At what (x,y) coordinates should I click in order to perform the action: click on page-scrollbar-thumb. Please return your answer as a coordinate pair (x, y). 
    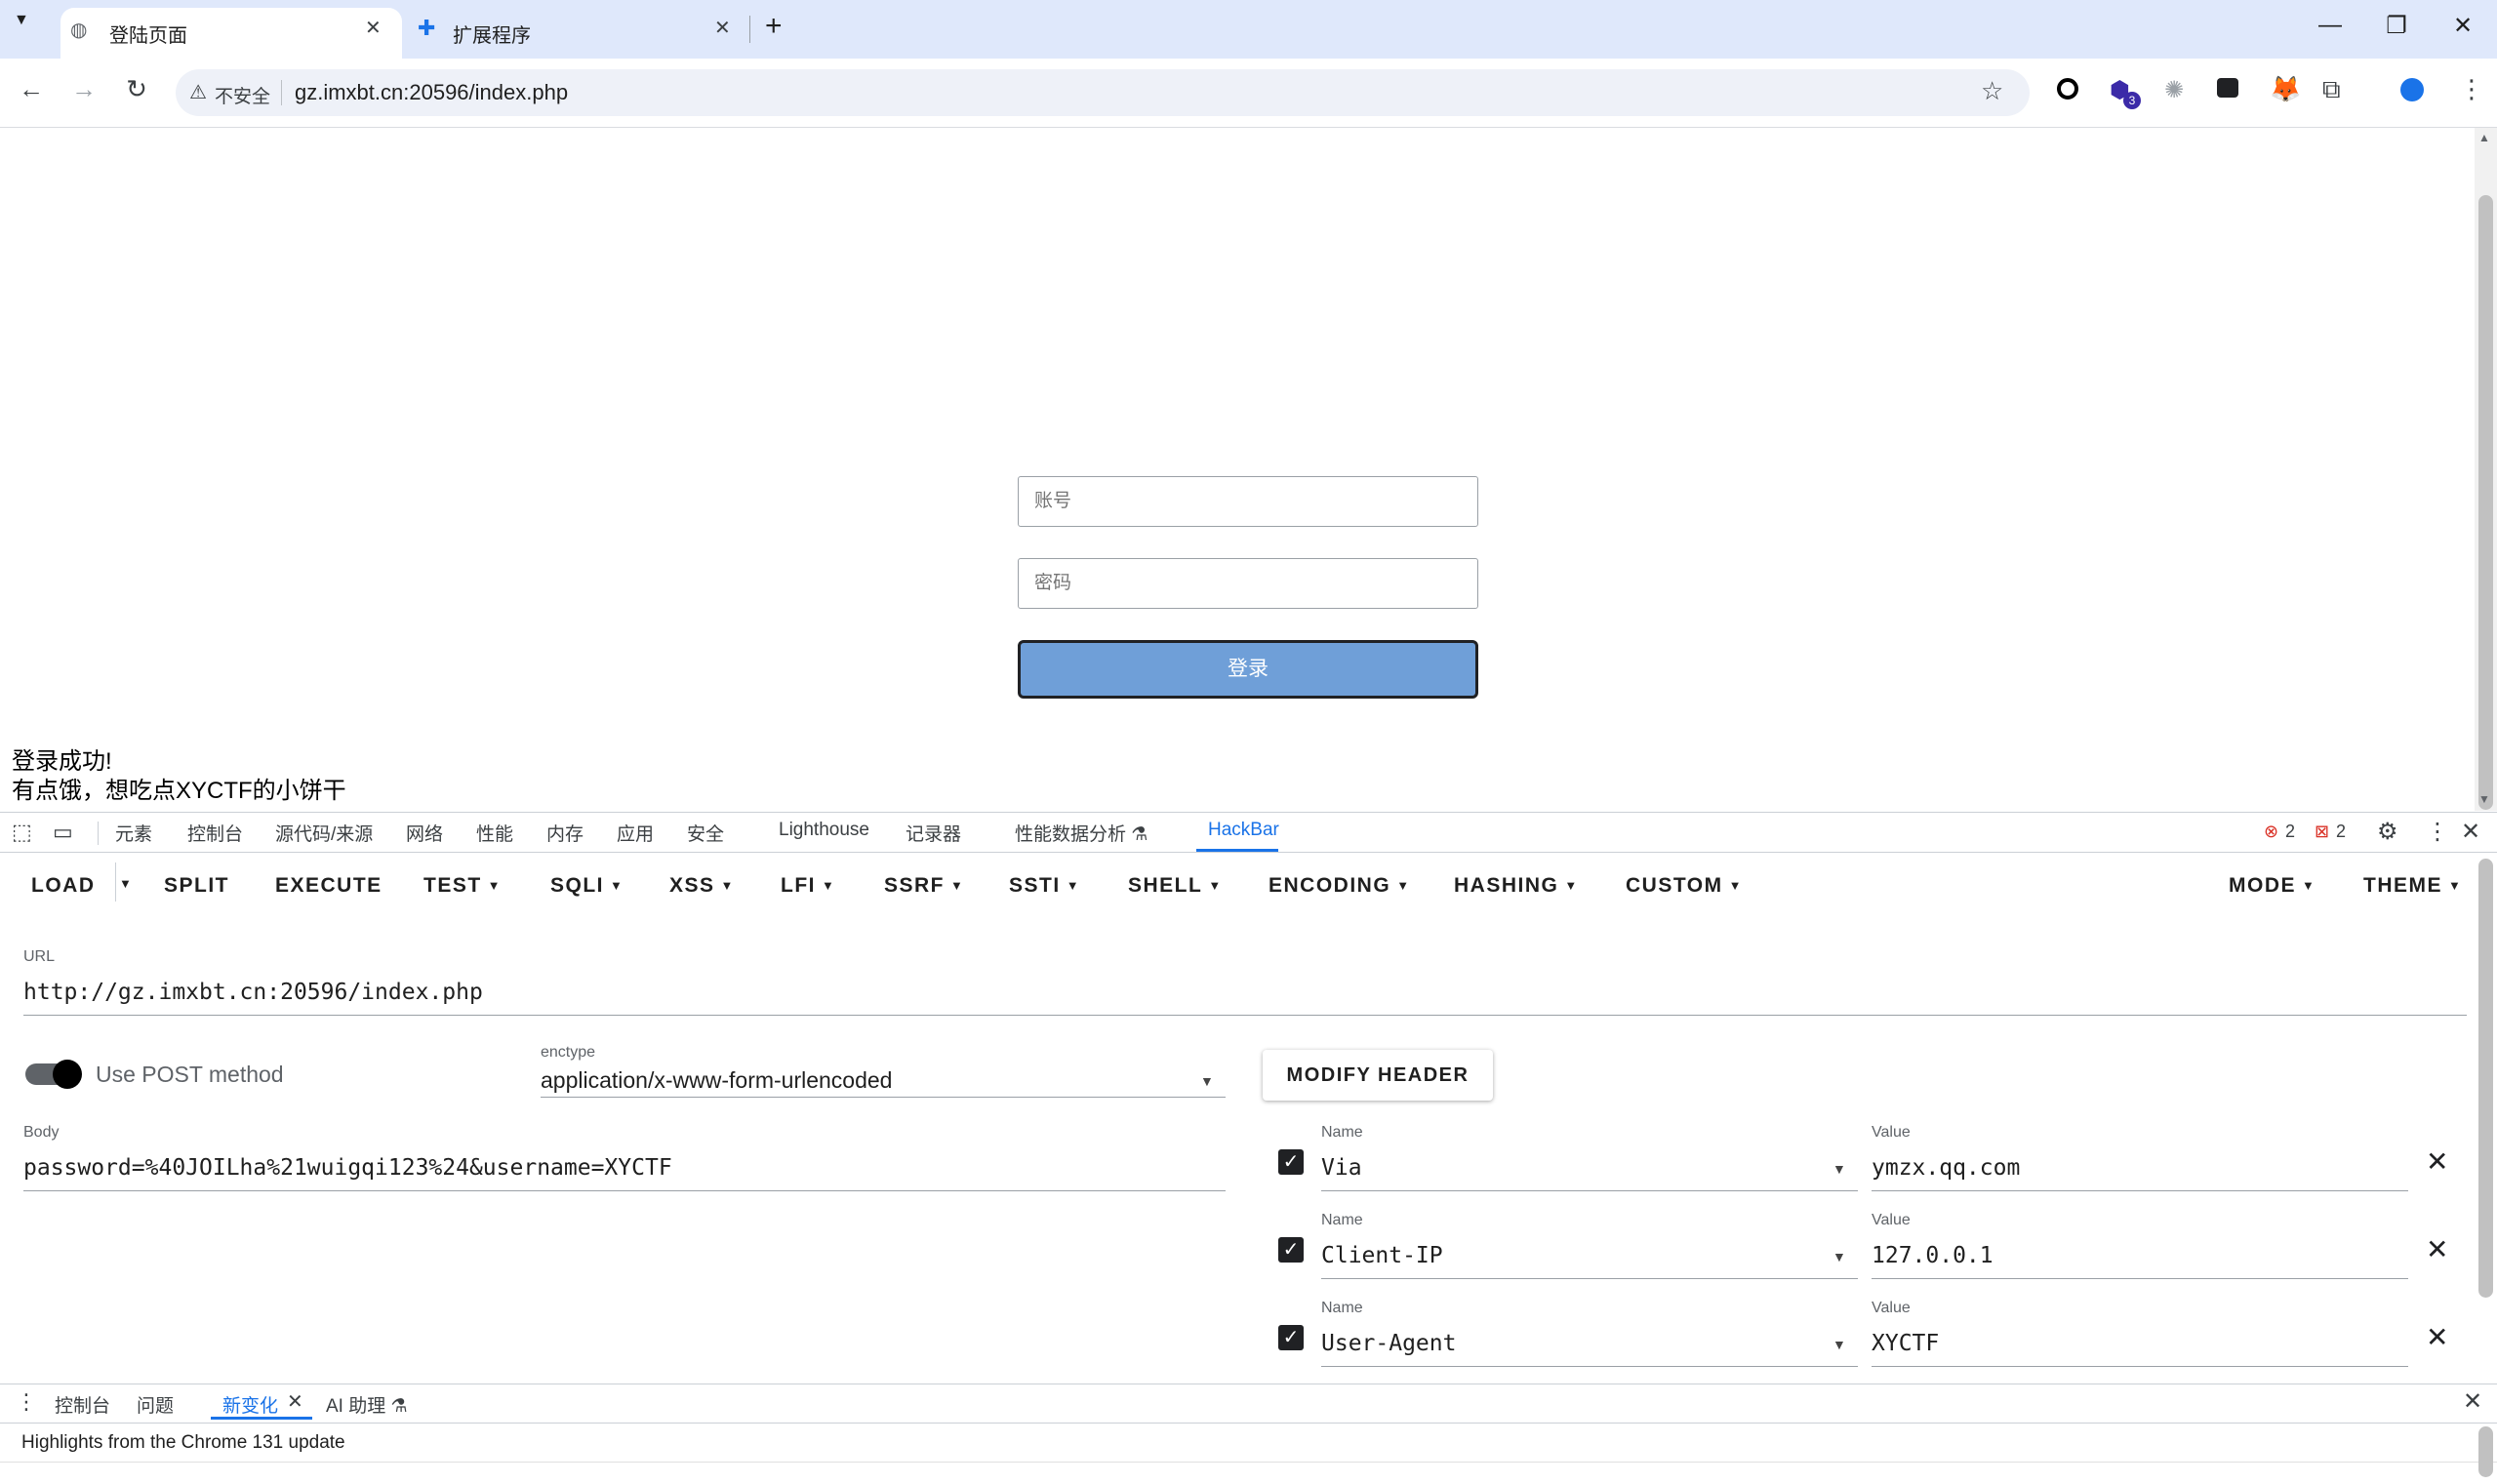
    Looking at the image, I should click on (2485, 502).